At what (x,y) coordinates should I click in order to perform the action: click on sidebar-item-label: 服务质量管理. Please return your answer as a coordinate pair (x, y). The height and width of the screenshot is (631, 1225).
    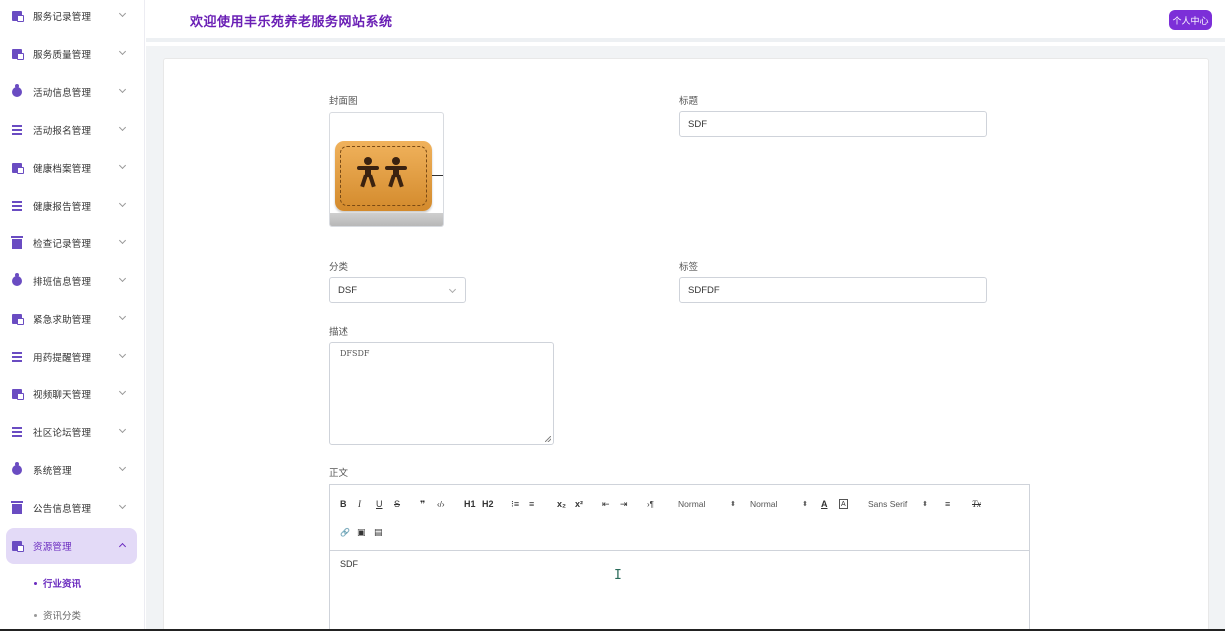
    Looking at the image, I should click on (62, 55).